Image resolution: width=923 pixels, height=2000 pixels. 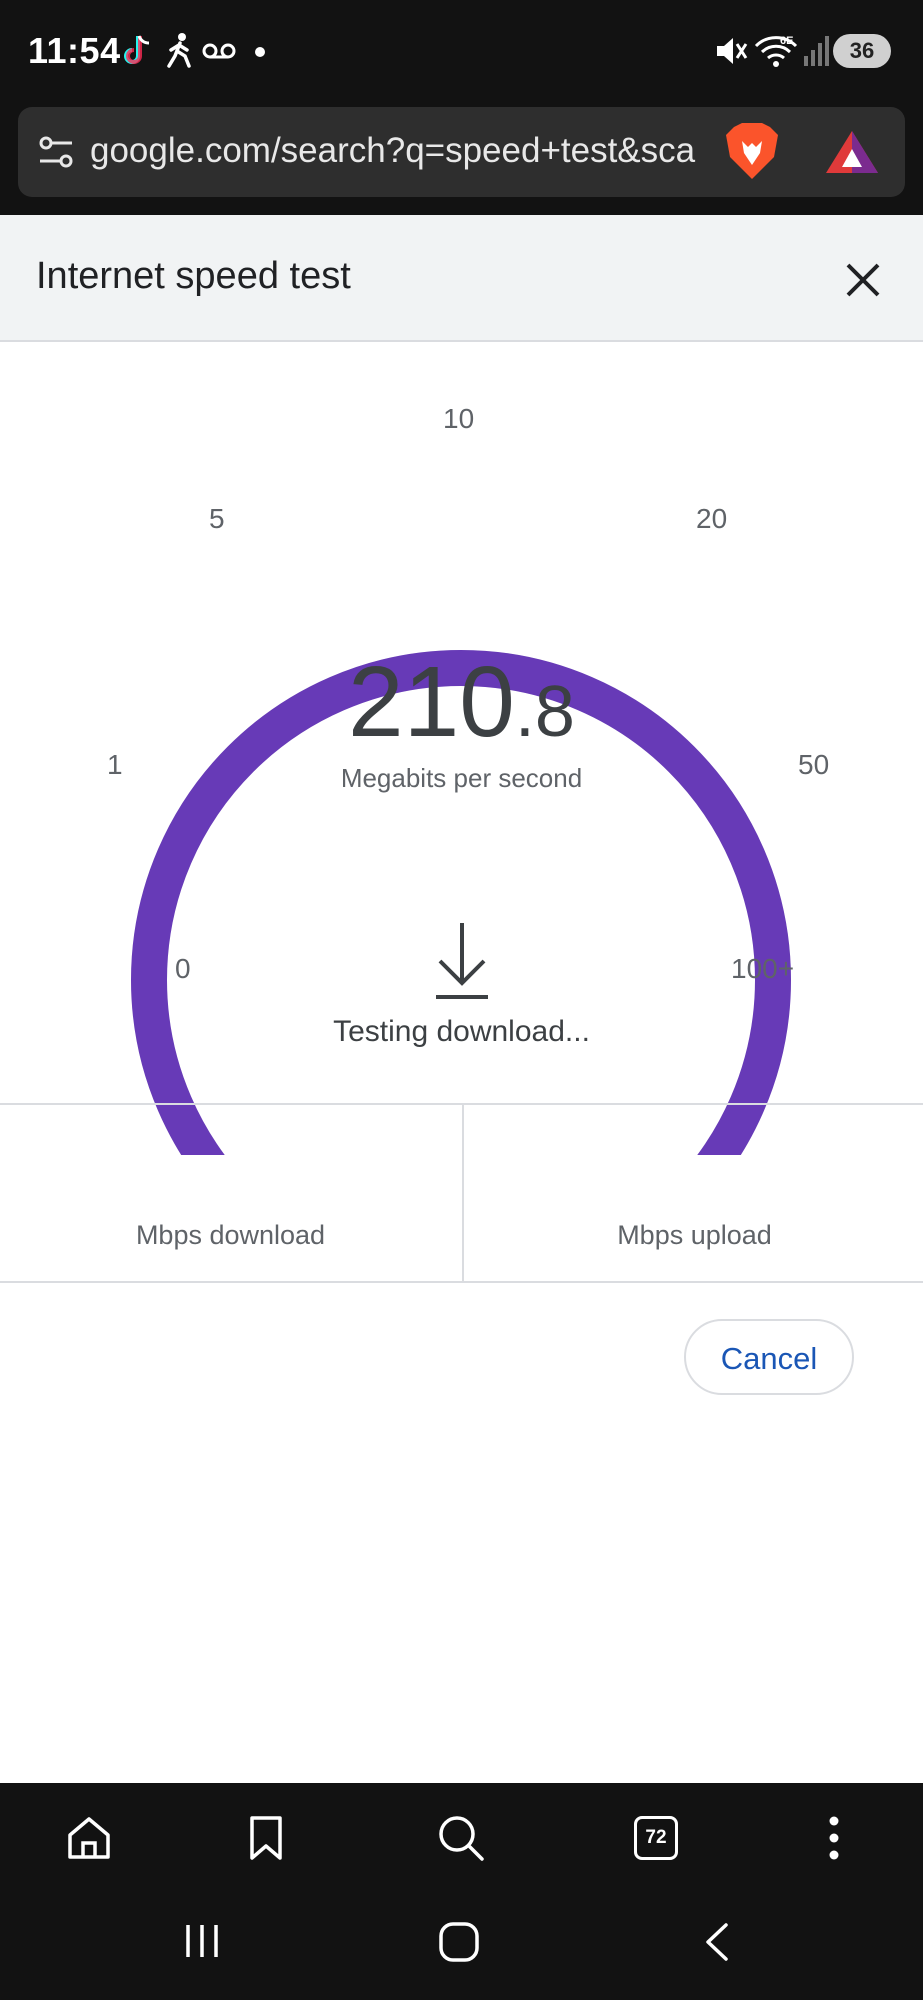 I want to click on tick-label-10: 10, so click(x=459, y=418).